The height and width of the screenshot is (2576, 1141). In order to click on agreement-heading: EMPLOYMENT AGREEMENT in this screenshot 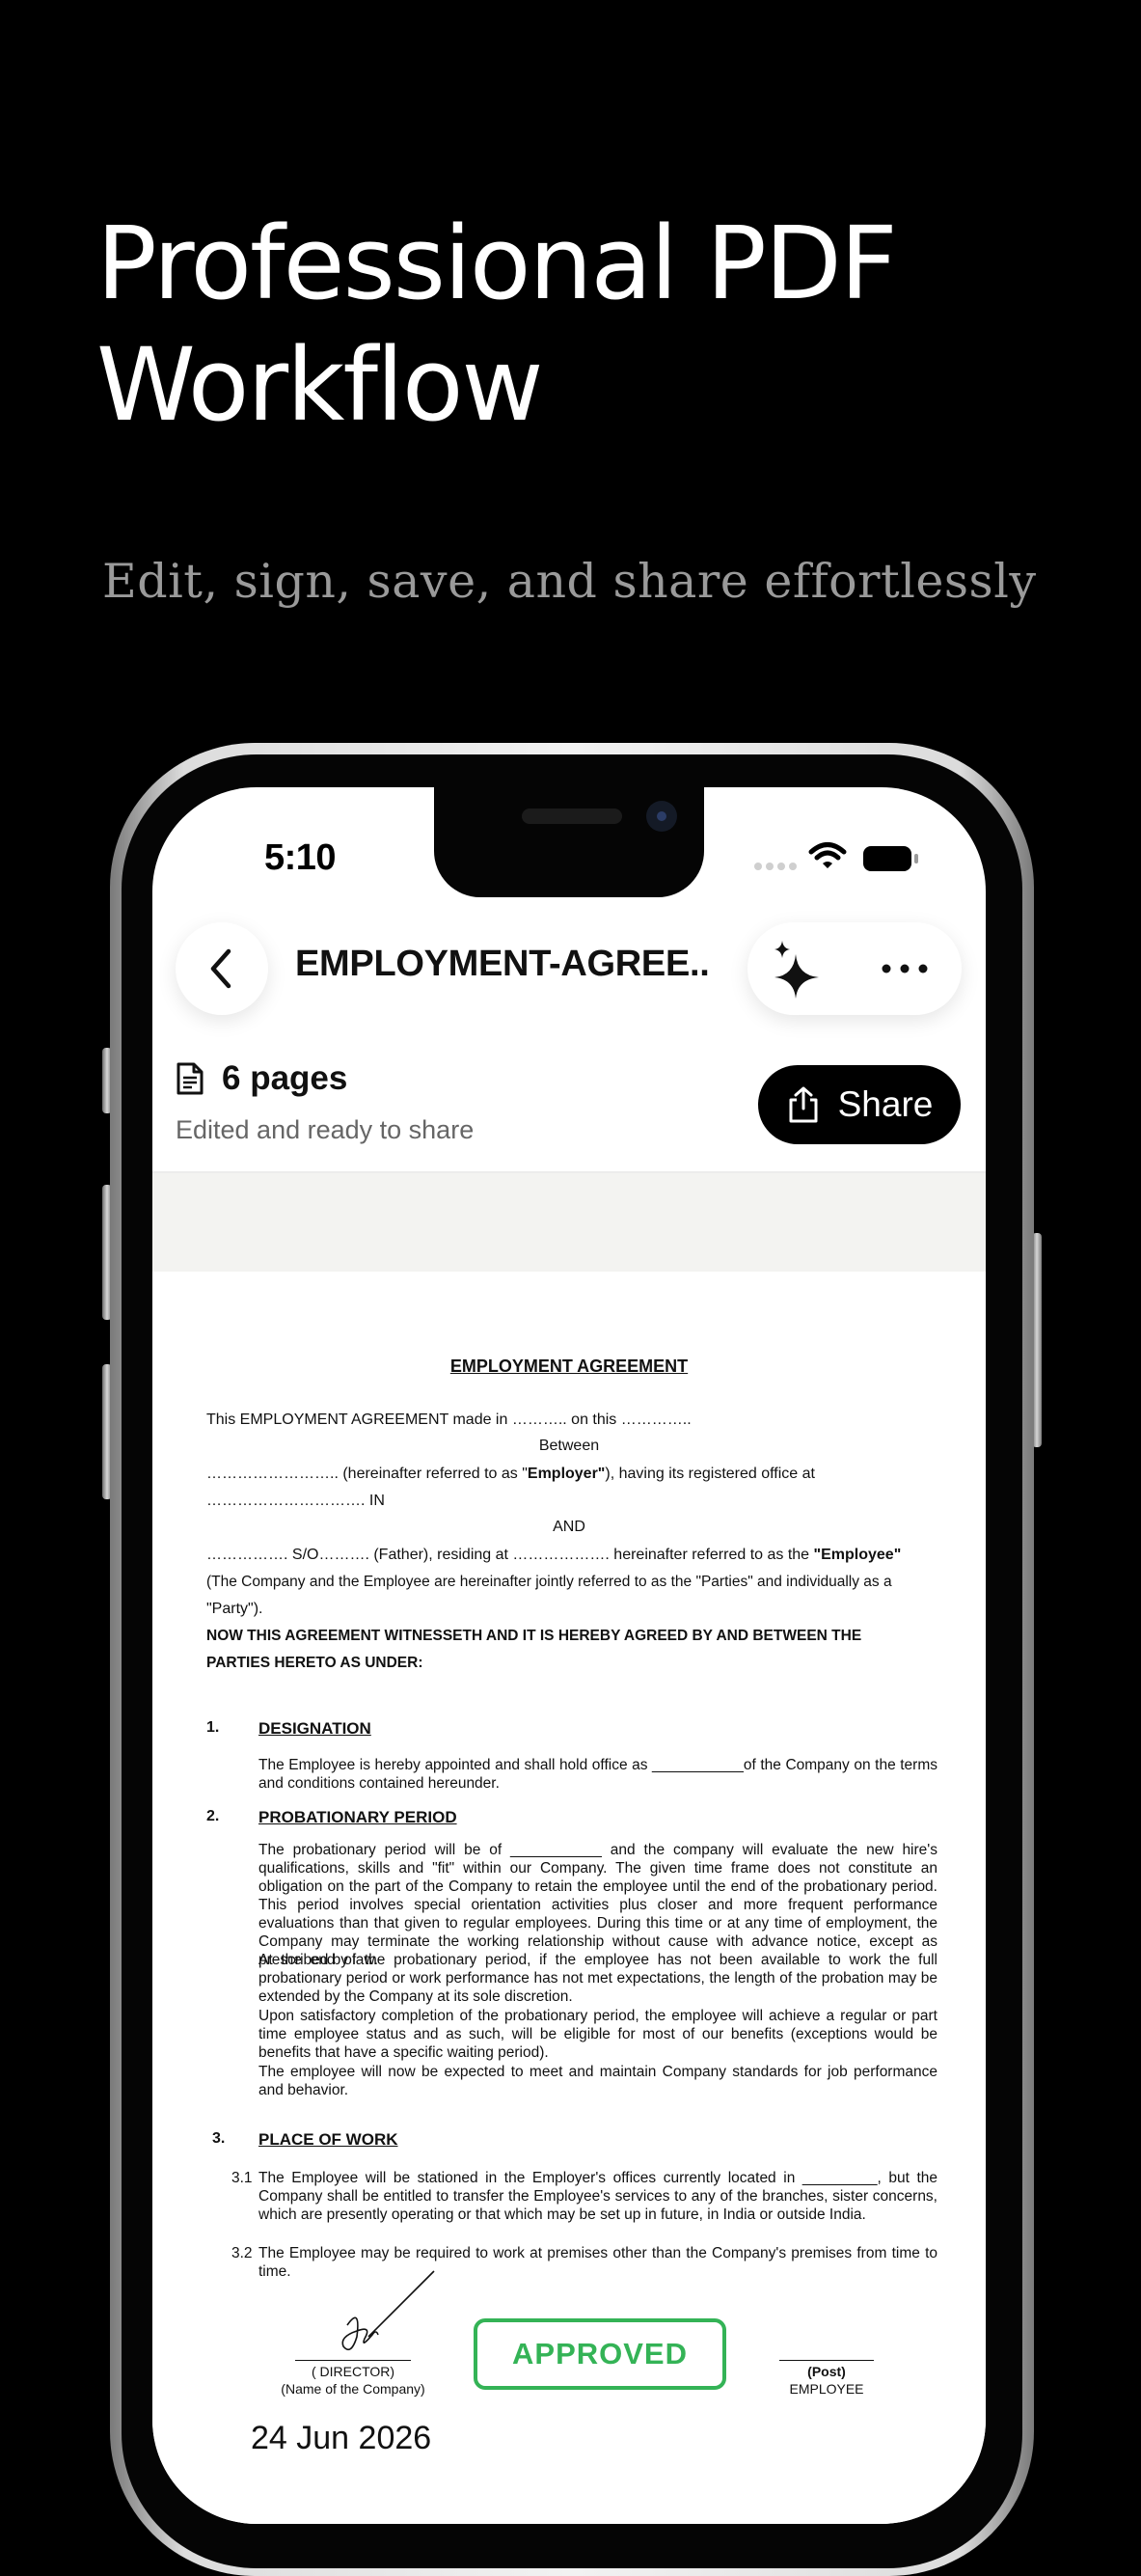, I will do `click(569, 1366)`.